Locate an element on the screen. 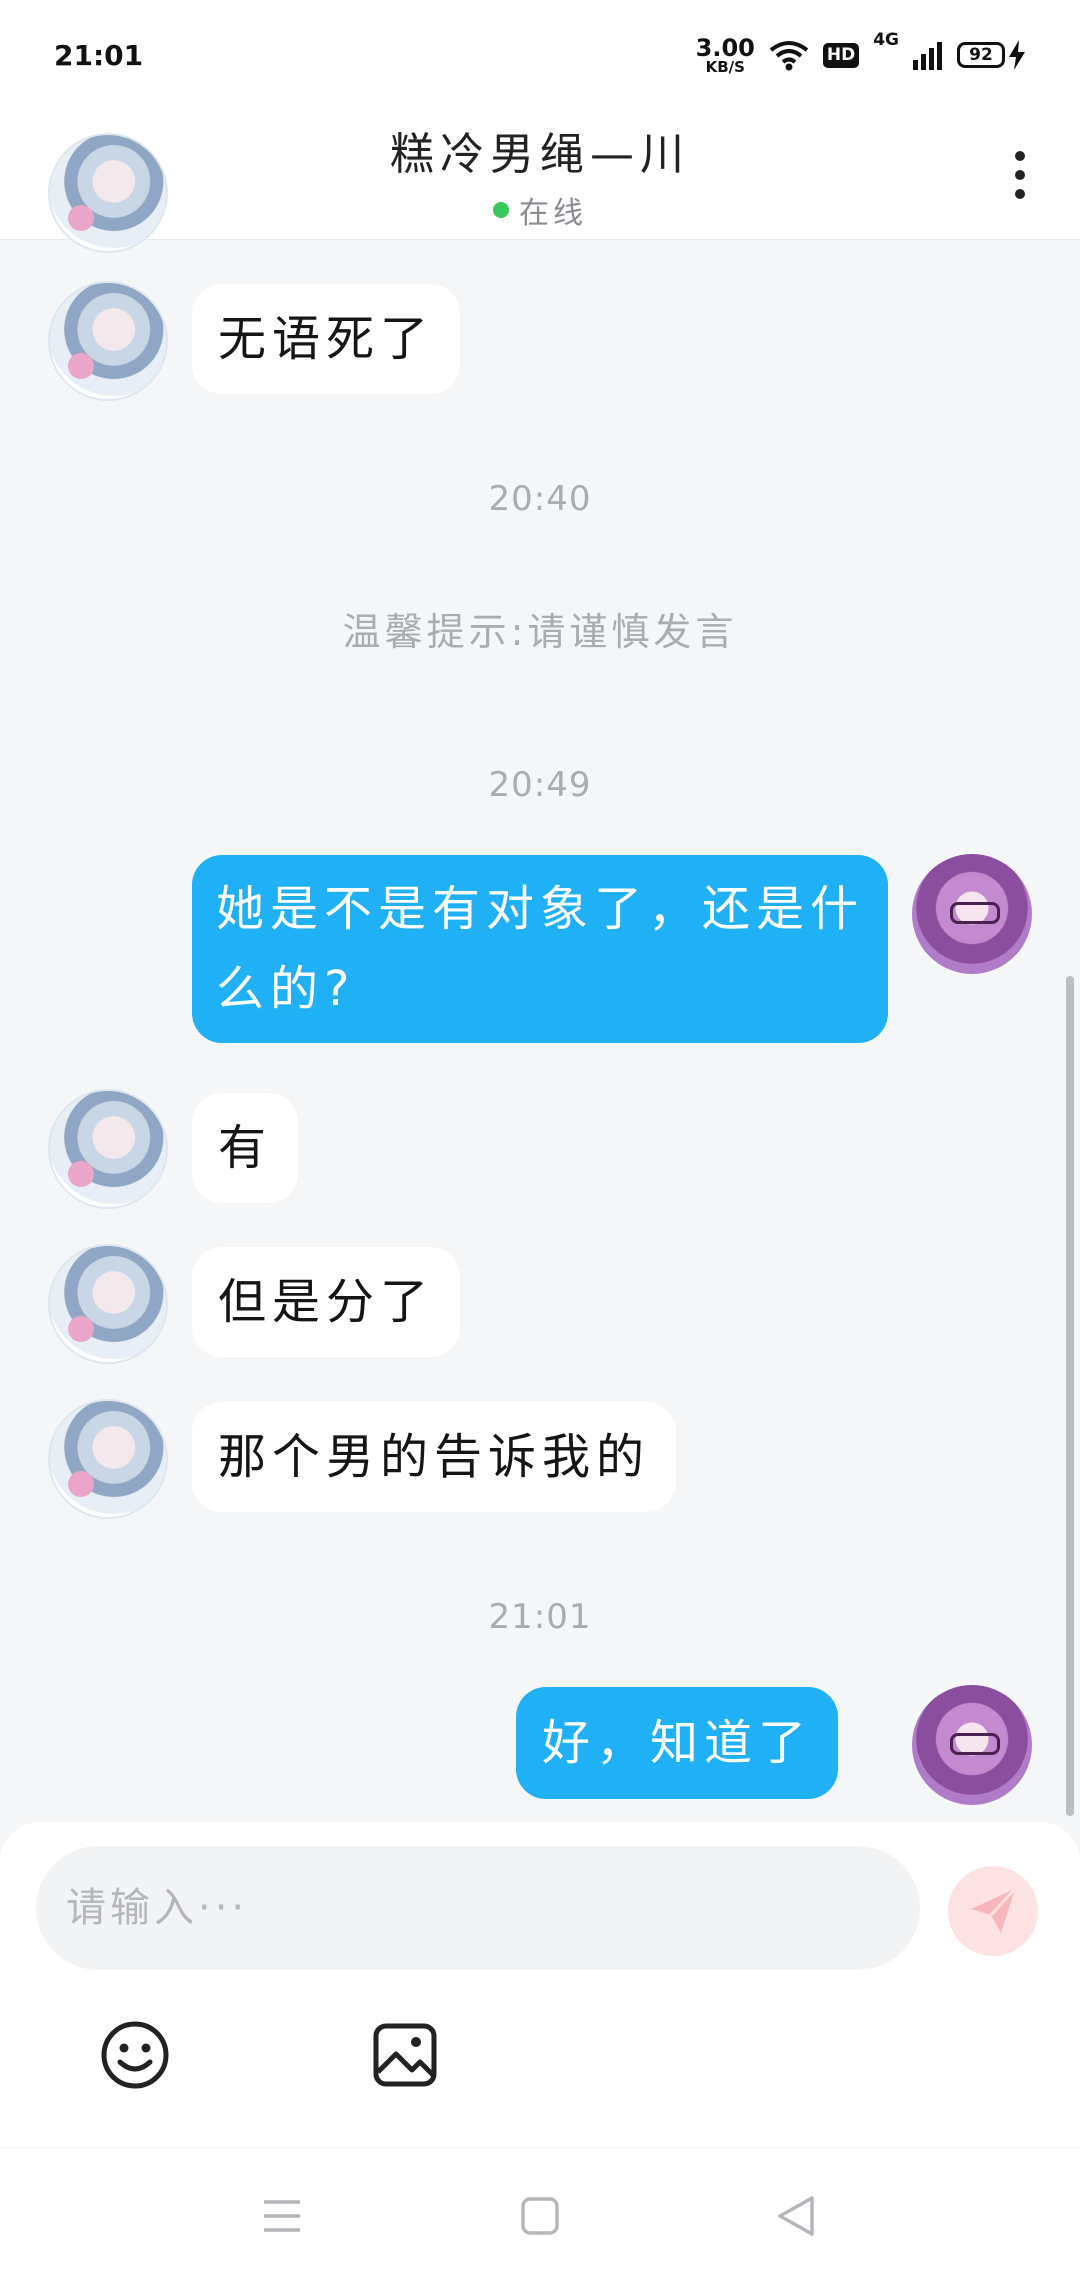 The image size is (1080, 2280). online-dot-icon is located at coordinates (501, 210).